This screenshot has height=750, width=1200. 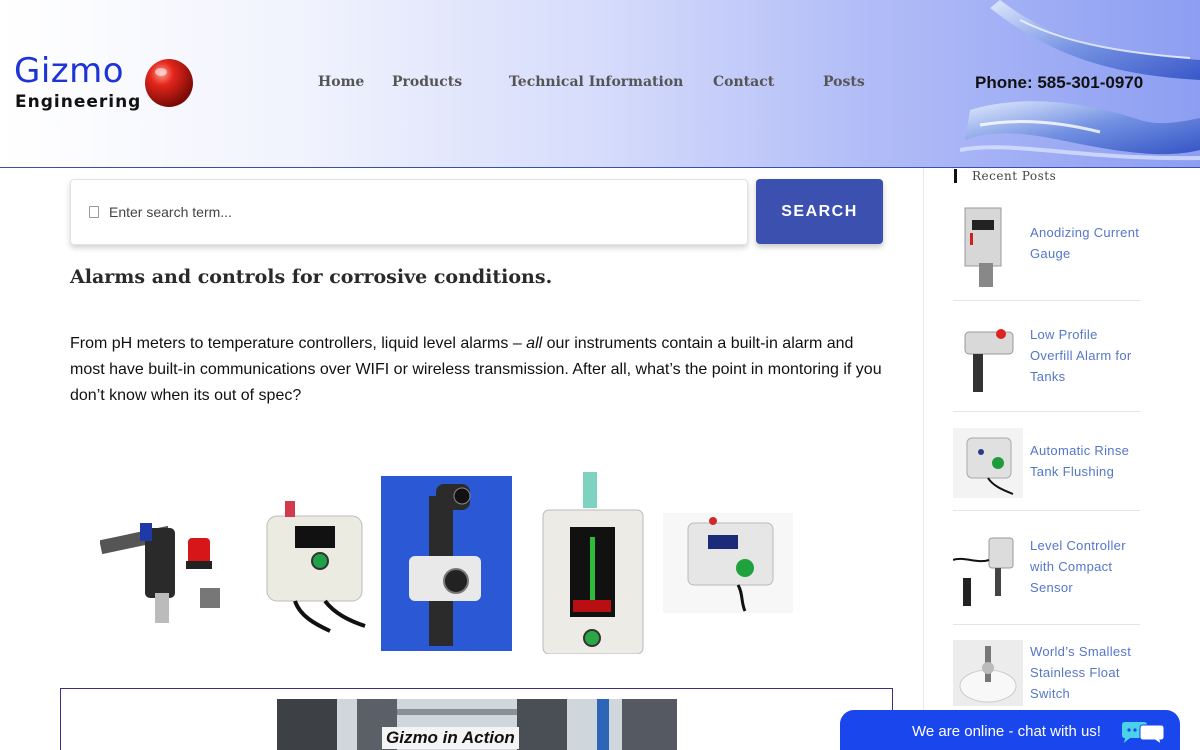 I want to click on sidebar-divider, so click(x=923, y=459).